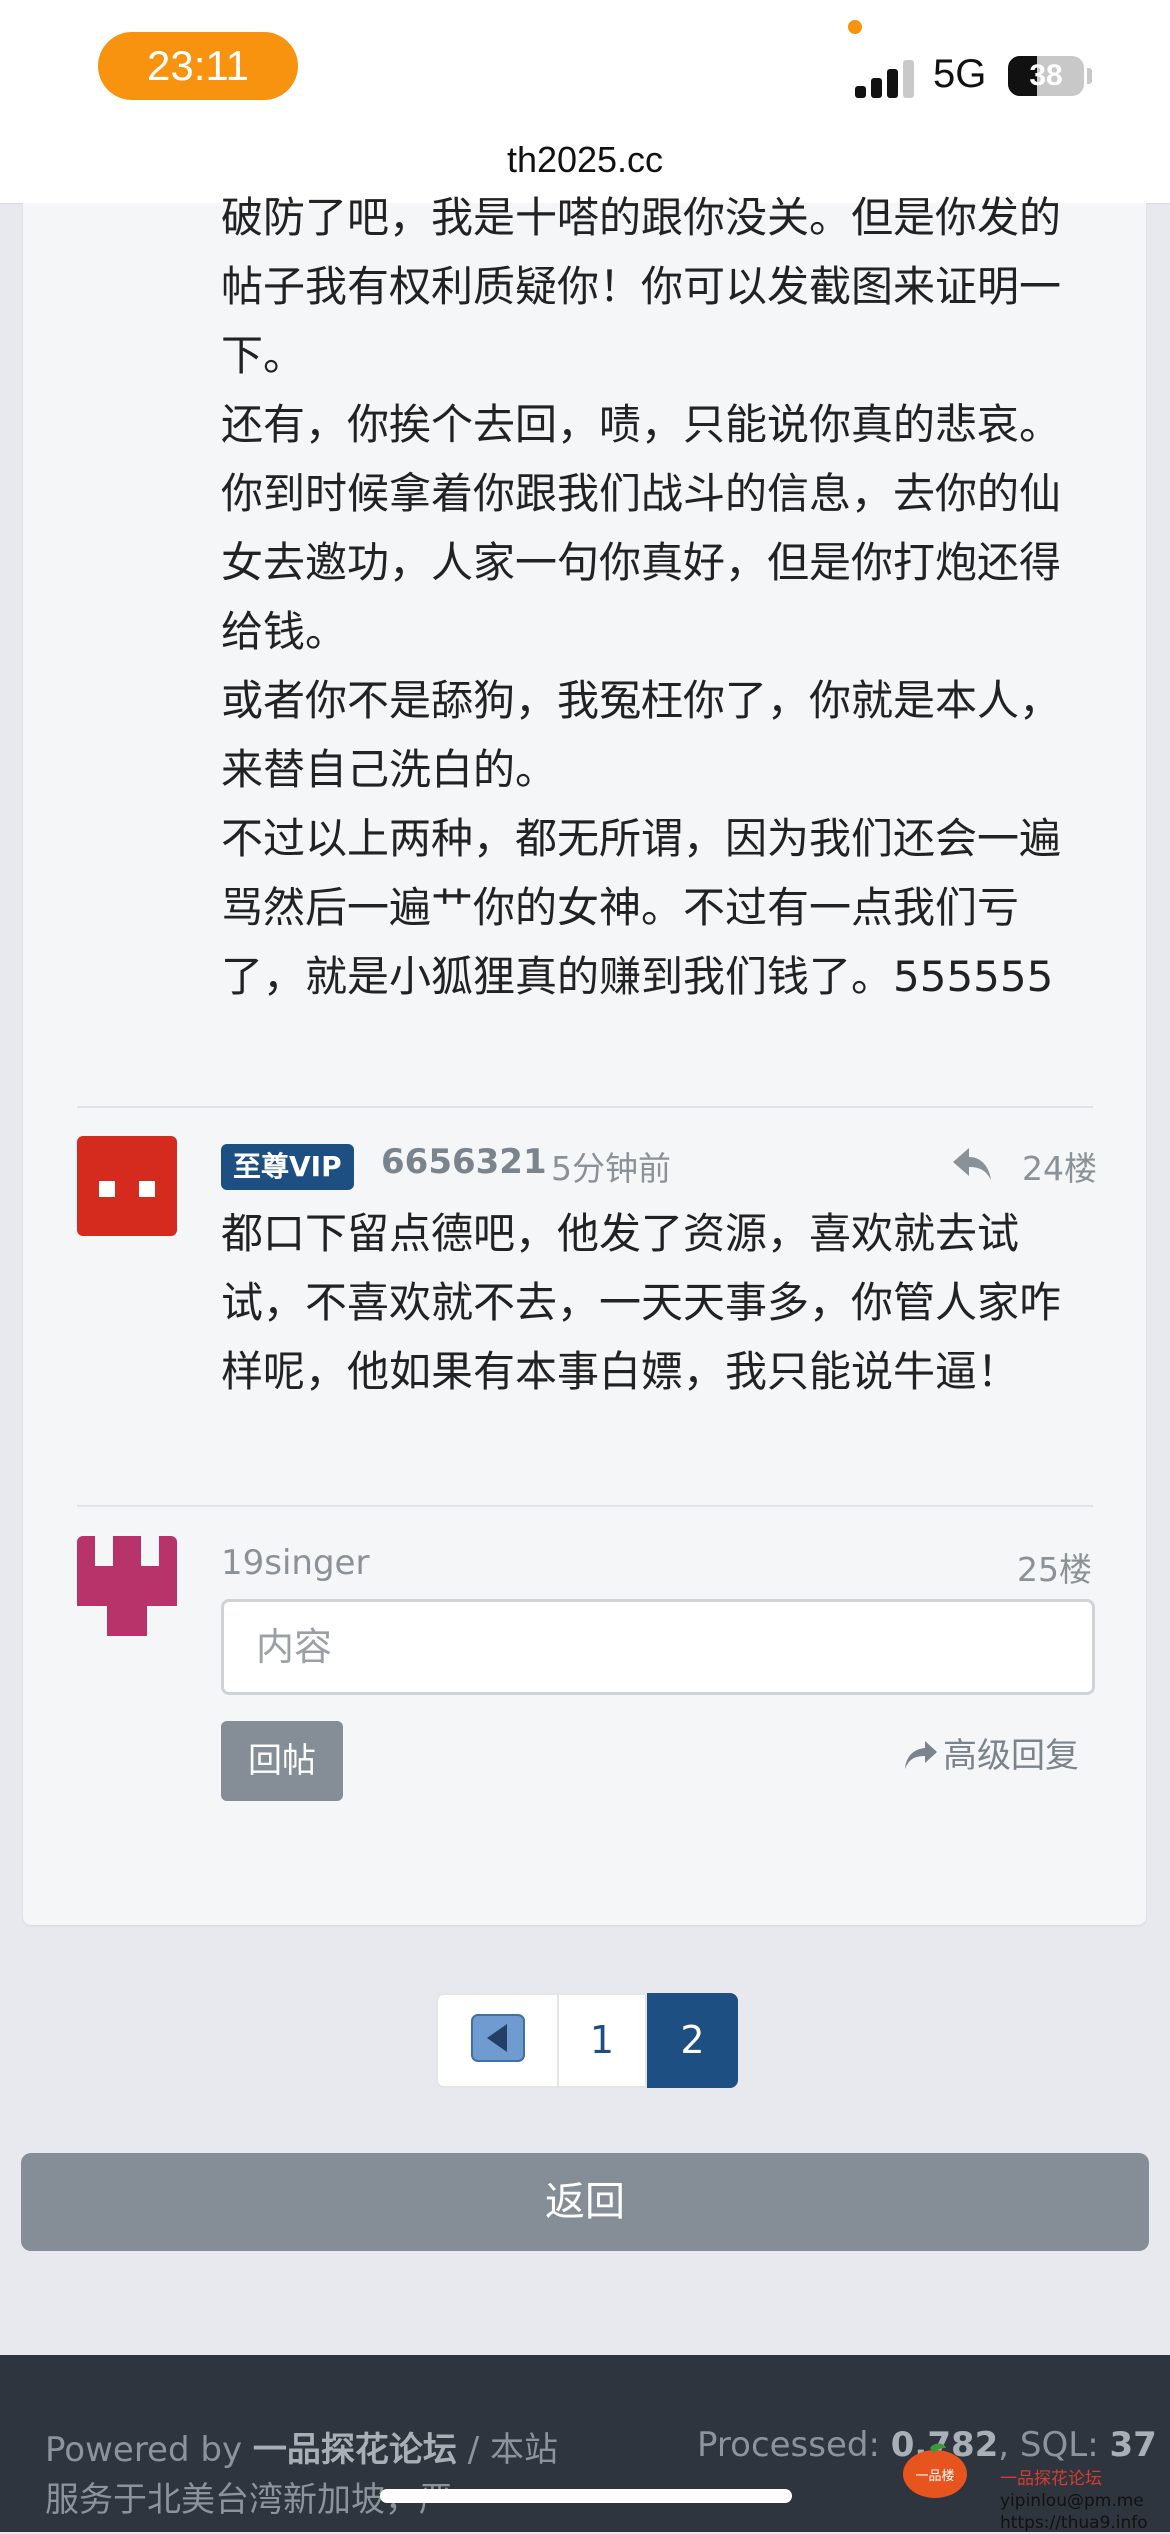 The image size is (1170, 2534). What do you see at coordinates (295, 1563) in the screenshot?
I see `compose-username: 19singer` at bounding box center [295, 1563].